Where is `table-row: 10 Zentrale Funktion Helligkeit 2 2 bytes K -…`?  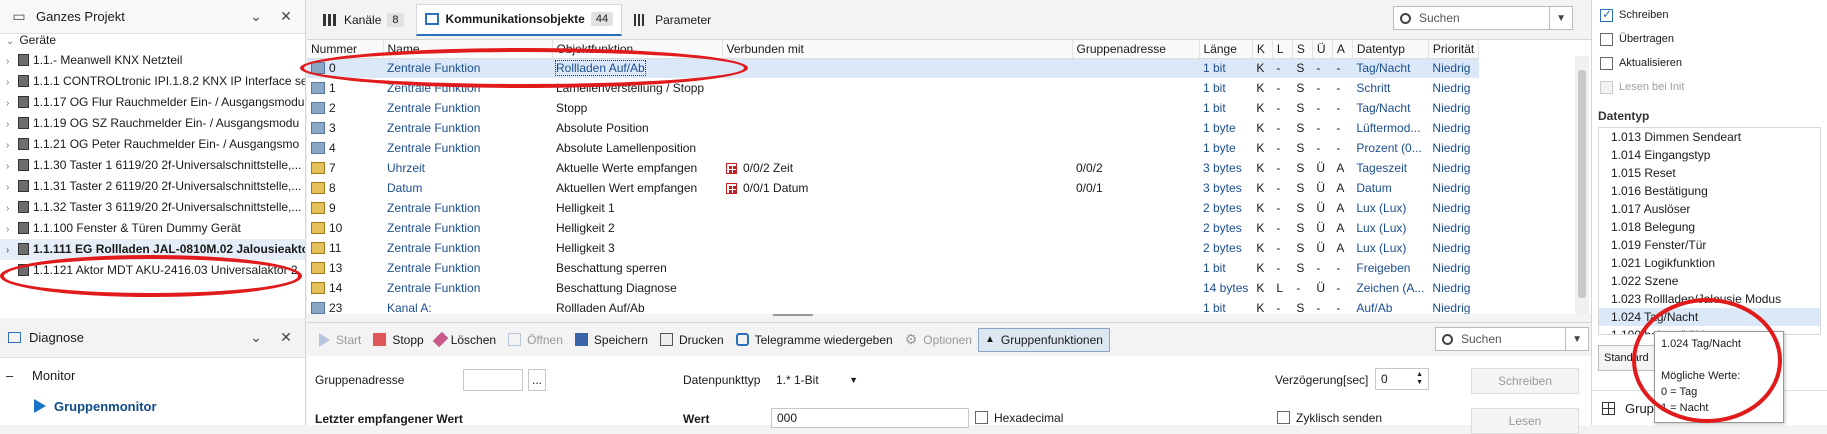 table-row: 10 Zentrale Funktion Helligkeit 2 2 bytes K -… is located at coordinates (893, 228).